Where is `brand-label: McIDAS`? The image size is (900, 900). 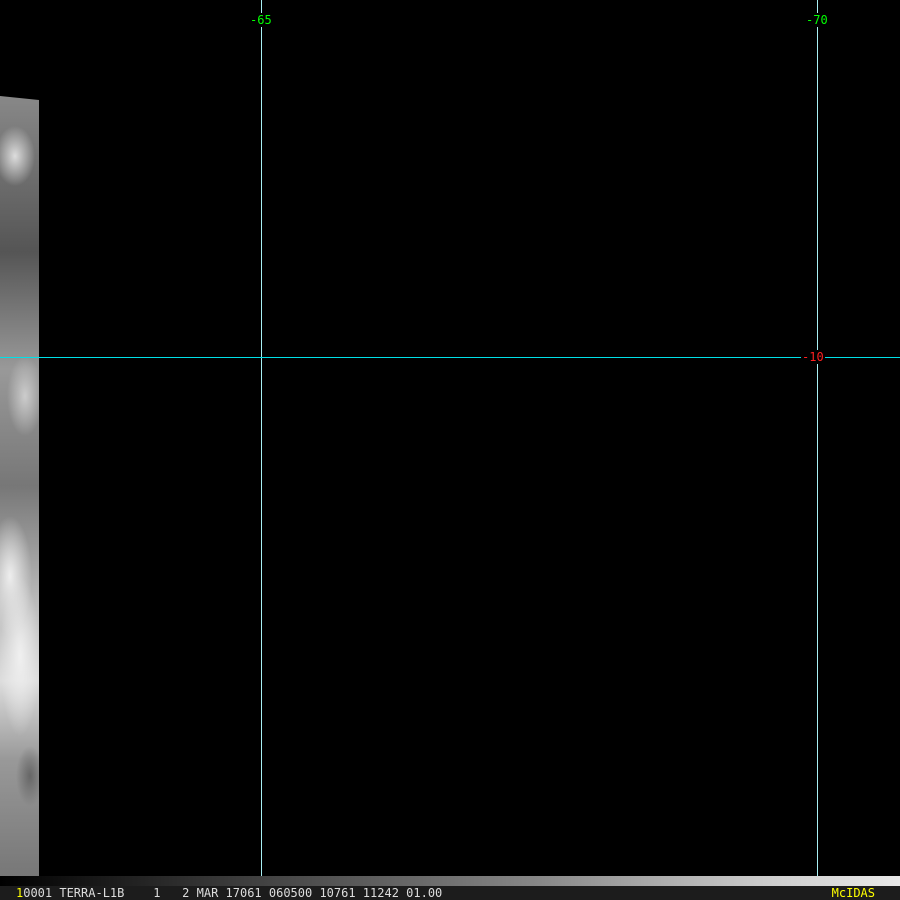
brand-label: McIDAS is located at coordinates (853, 893).